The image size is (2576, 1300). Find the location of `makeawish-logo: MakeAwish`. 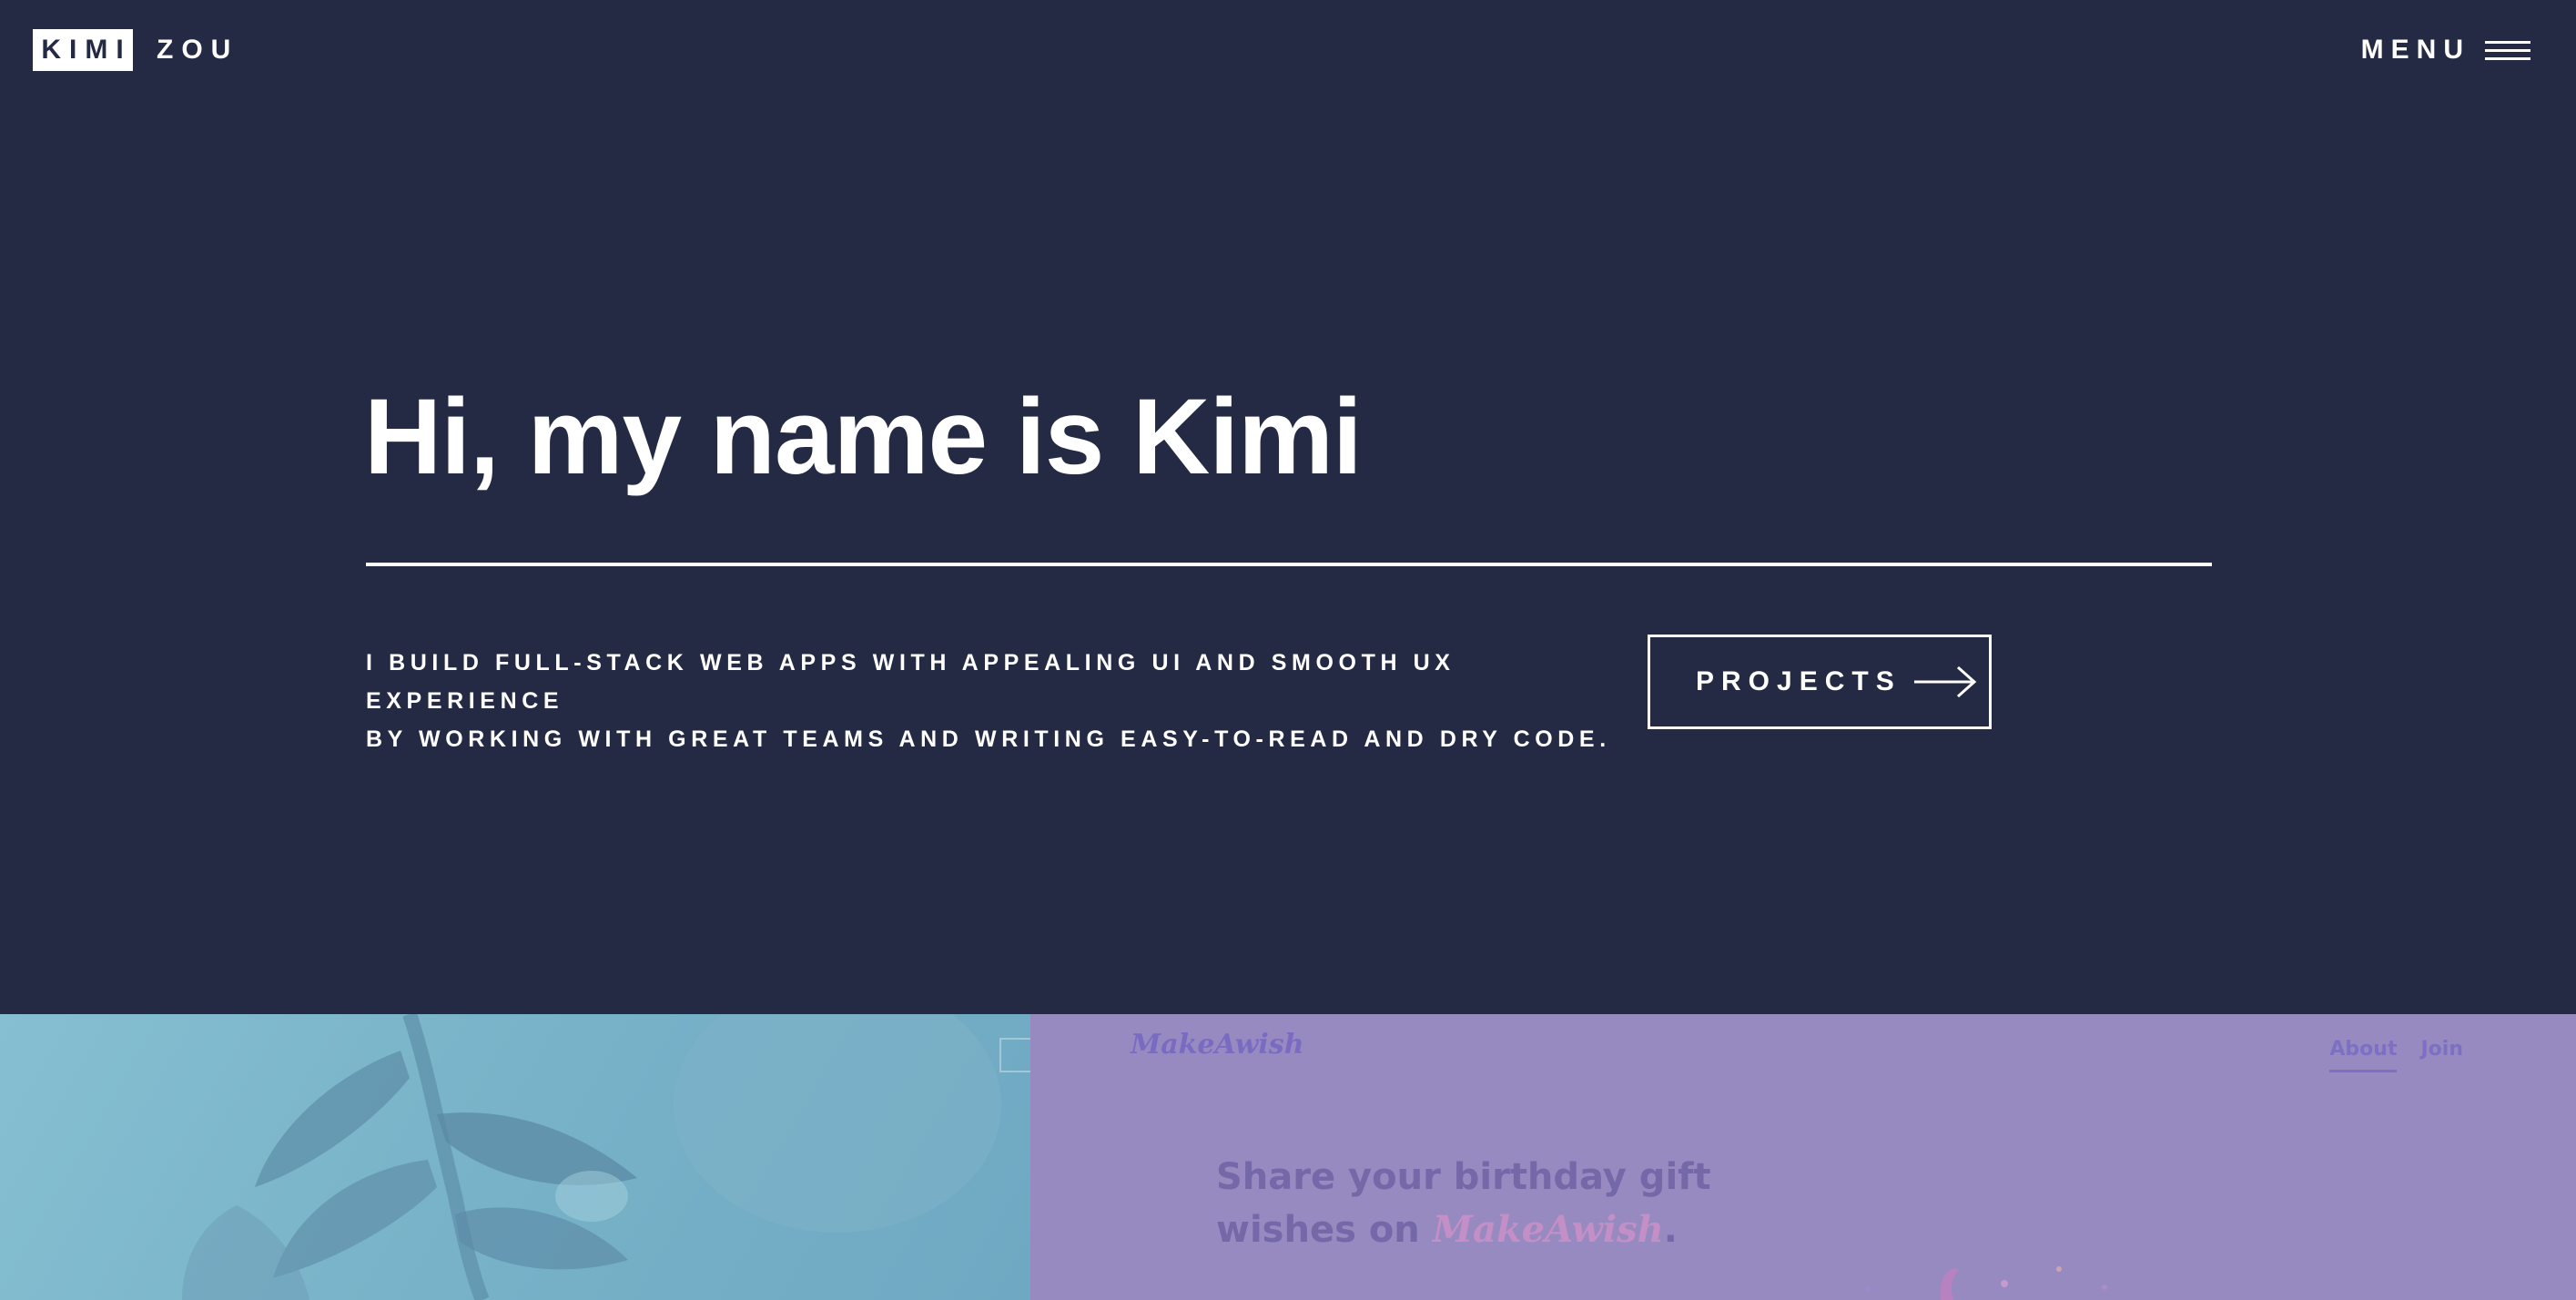

makeawish-logo: MakeAwish is located at coordinates (1217, 1045).